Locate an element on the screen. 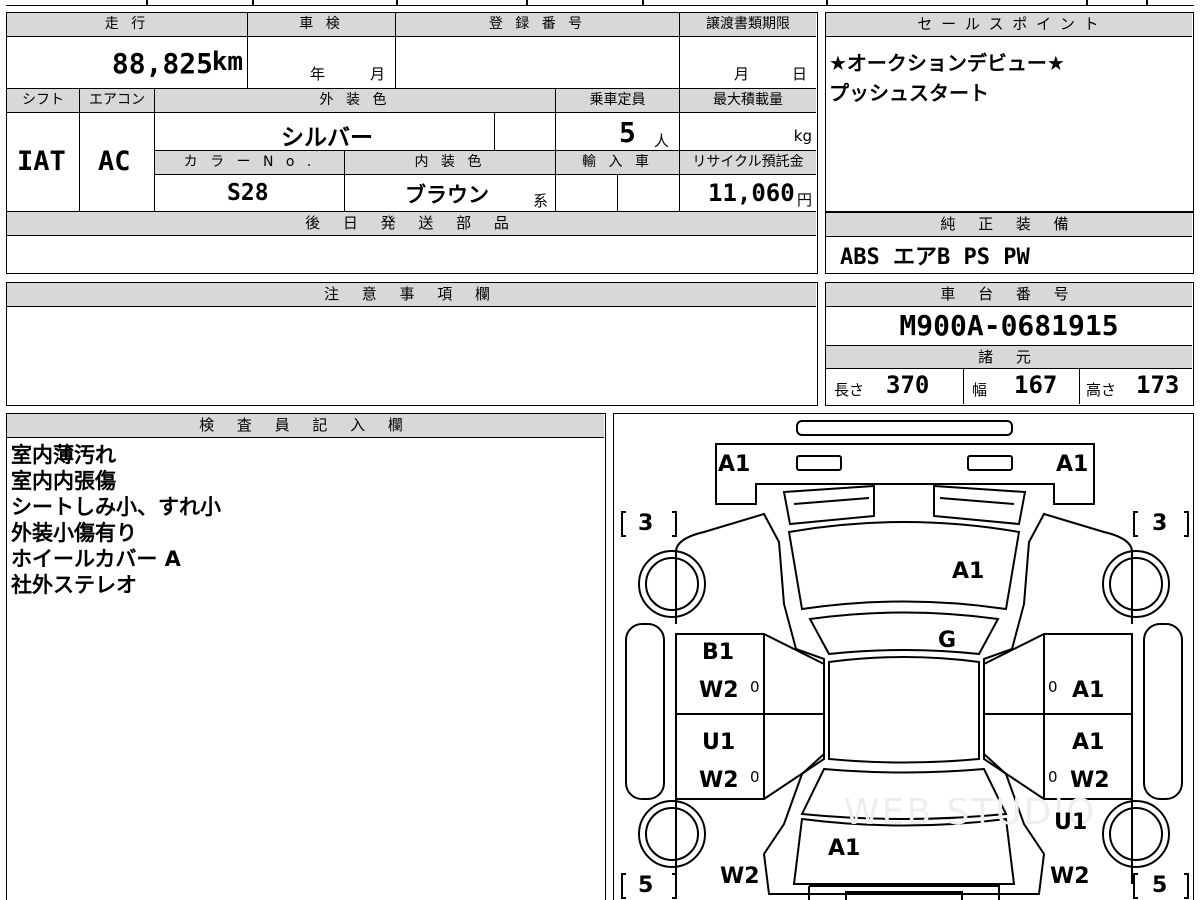  deadline-day-unit: 日 is located at coordinates (800, 74).